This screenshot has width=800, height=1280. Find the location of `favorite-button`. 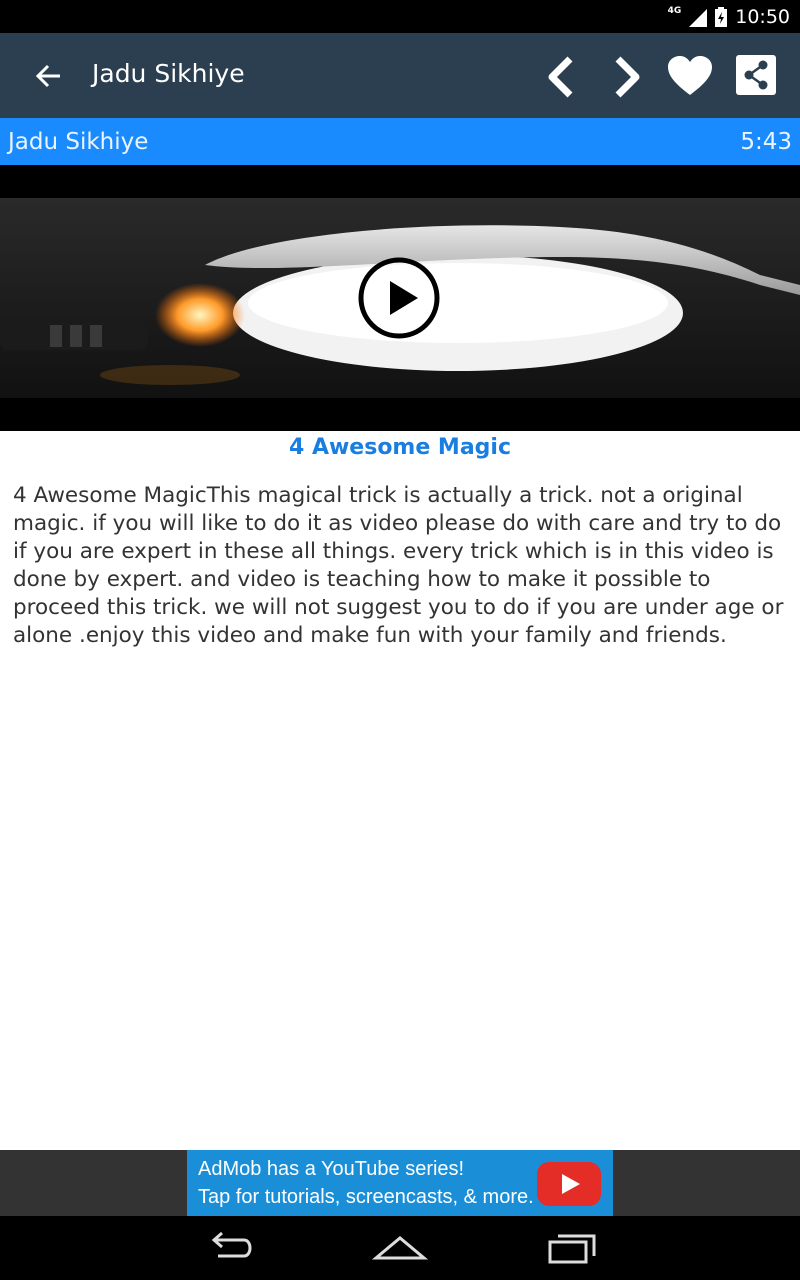

favorite-button is located at coordinates (690, 77).